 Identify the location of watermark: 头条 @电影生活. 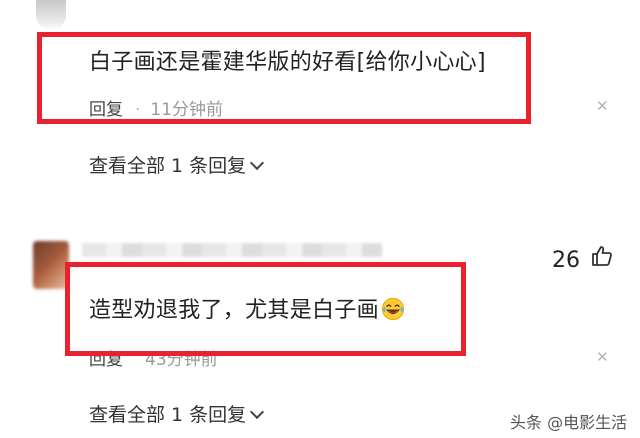
(569, 422).